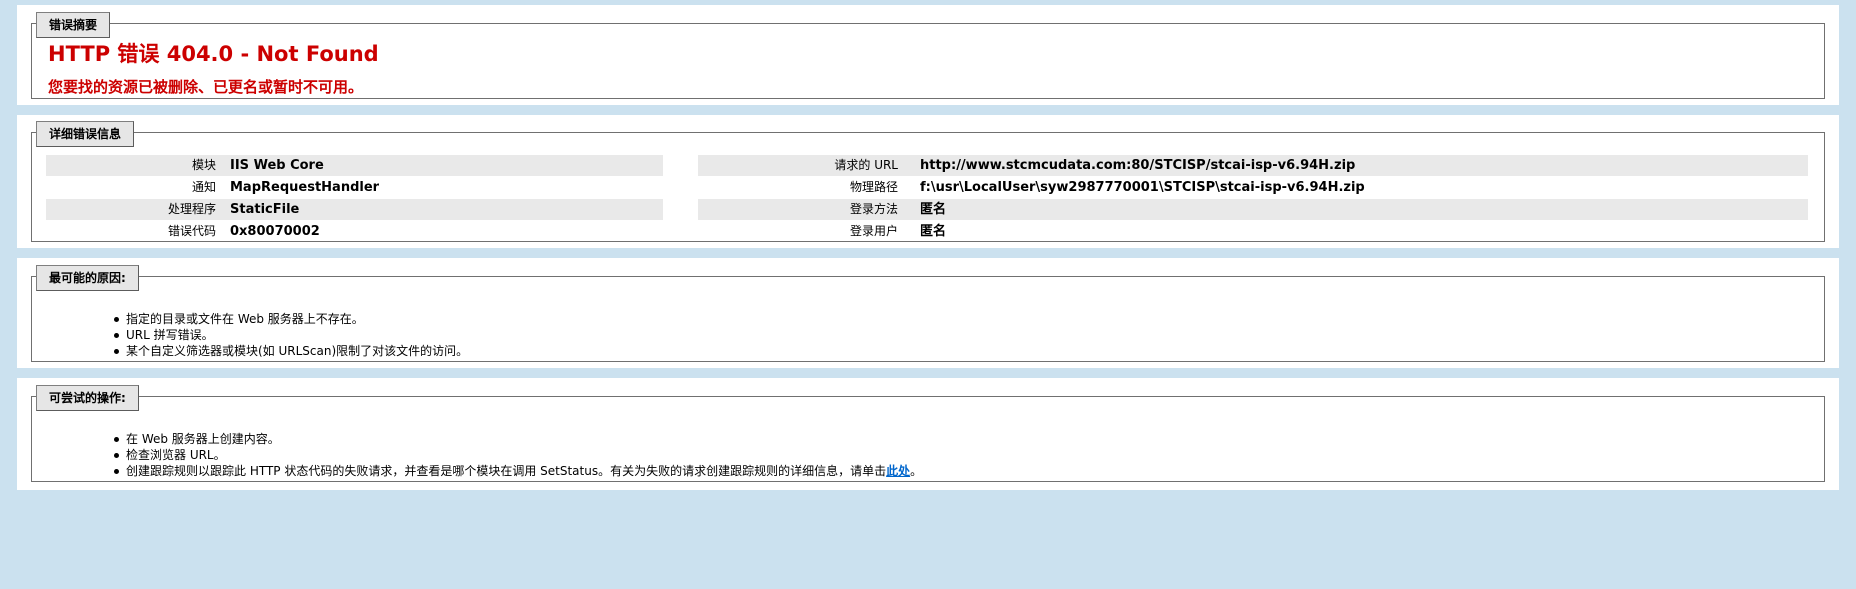  I want to click on detail-value: MapRequestHandler, so click(305, 187).